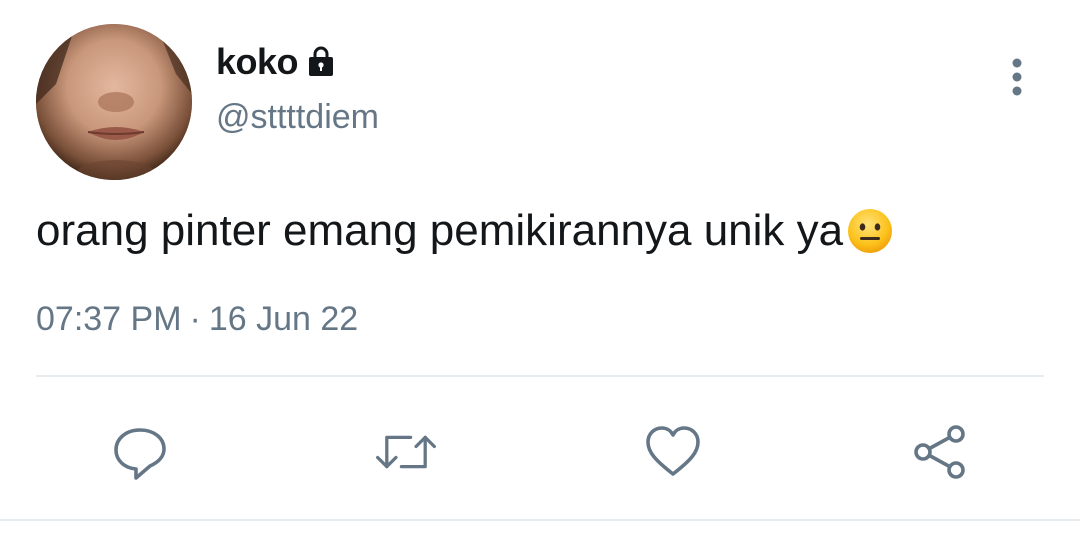 The height and width of the screenshot is (540, 1080). Describe the element at coordinates (257, 62) in the screenshot. I see `display-name: koko` at that location.